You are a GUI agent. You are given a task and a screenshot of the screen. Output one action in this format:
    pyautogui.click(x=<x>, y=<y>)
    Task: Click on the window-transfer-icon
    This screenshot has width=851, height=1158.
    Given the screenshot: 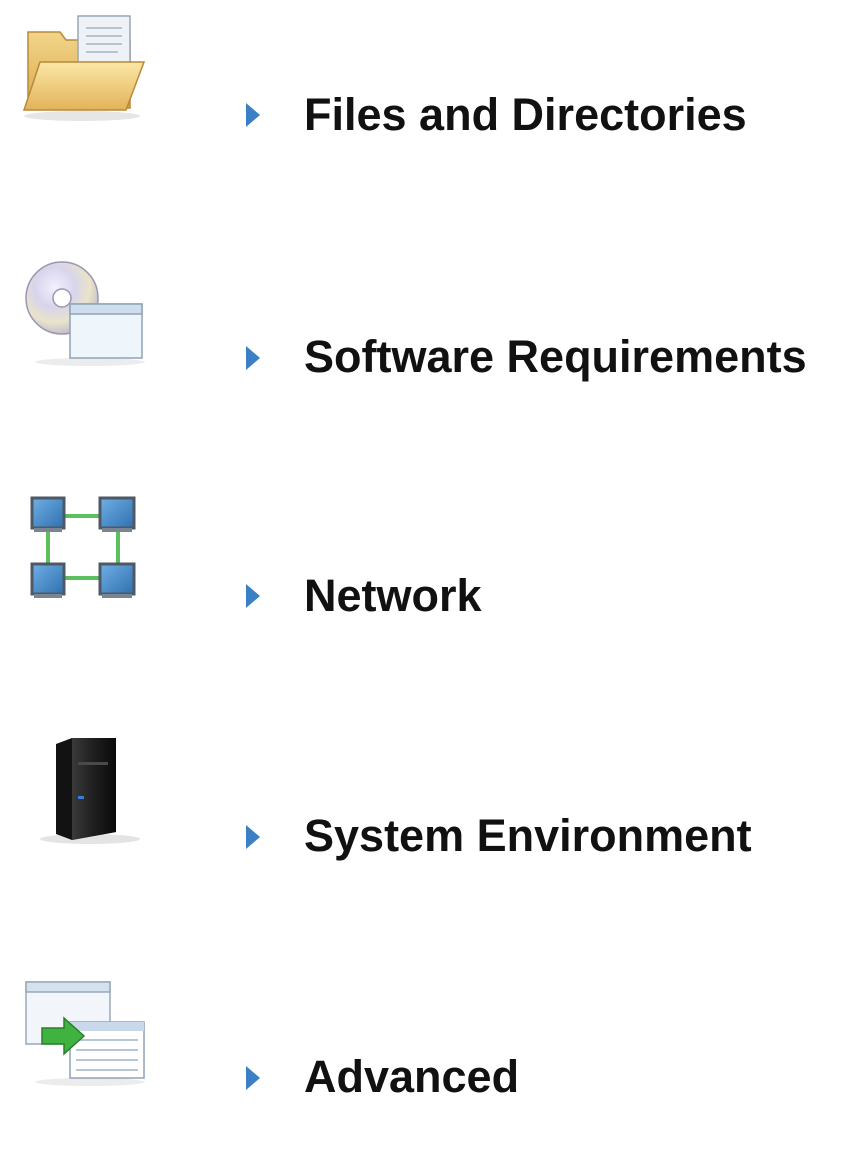 What is the action you would take?
    pyautogui.click(x=85, y=1033)
    